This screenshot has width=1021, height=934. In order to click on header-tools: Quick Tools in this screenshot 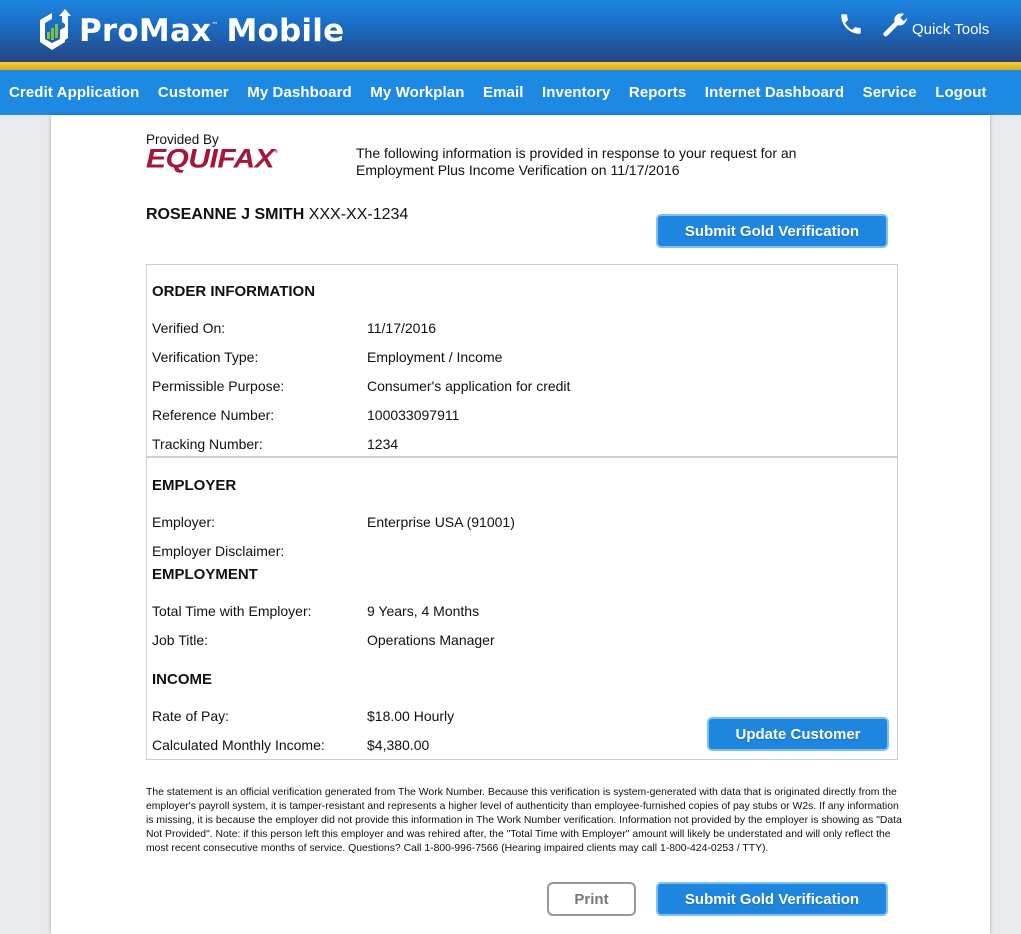, I will do `click(913, 24)`.